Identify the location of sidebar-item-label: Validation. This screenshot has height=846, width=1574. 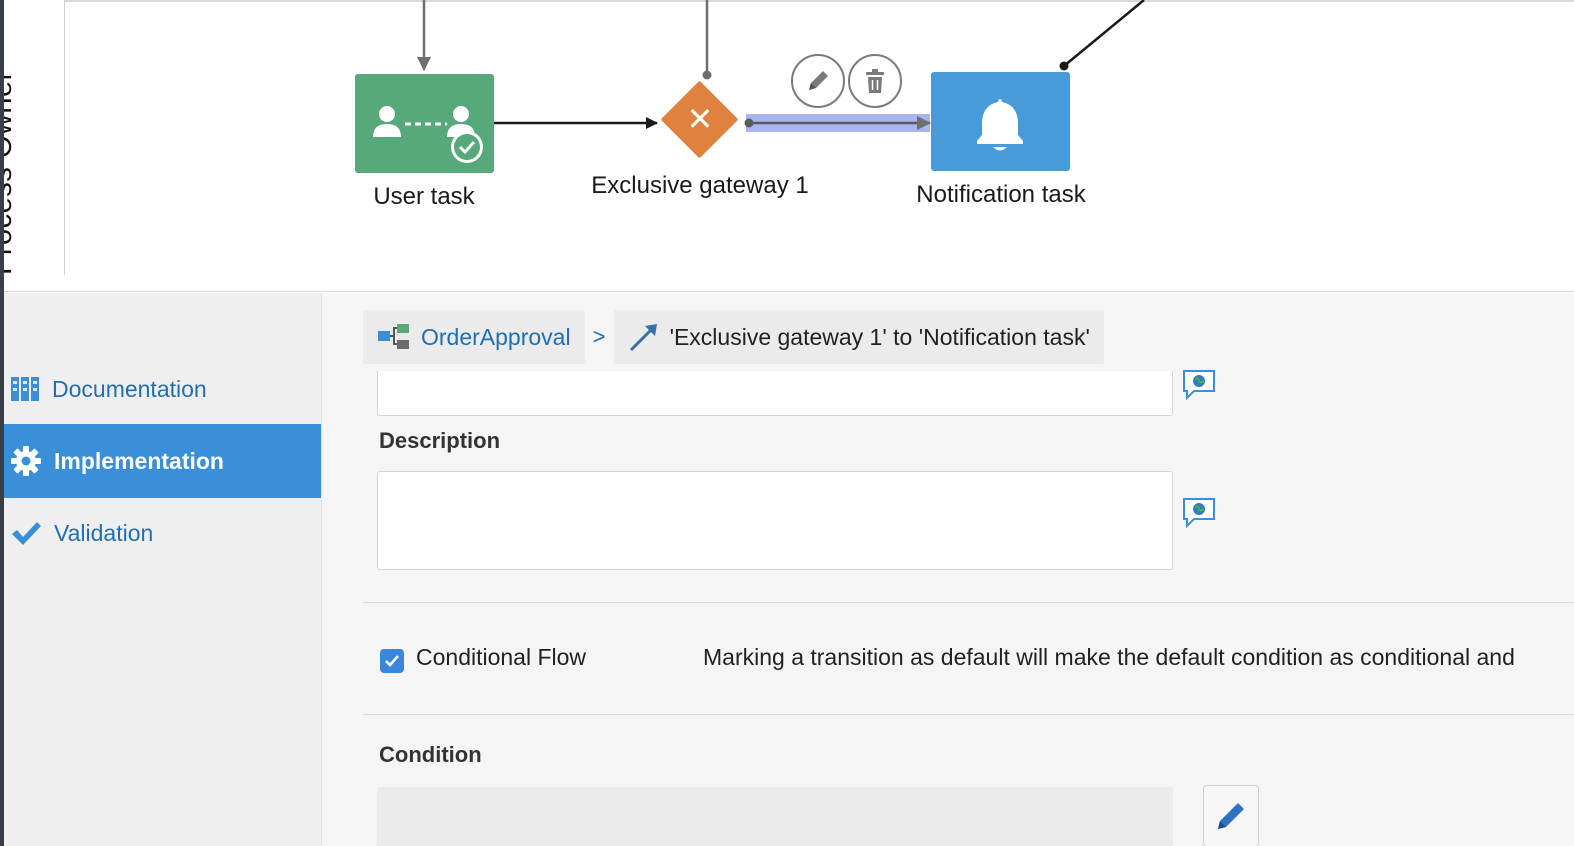
(104, 532).